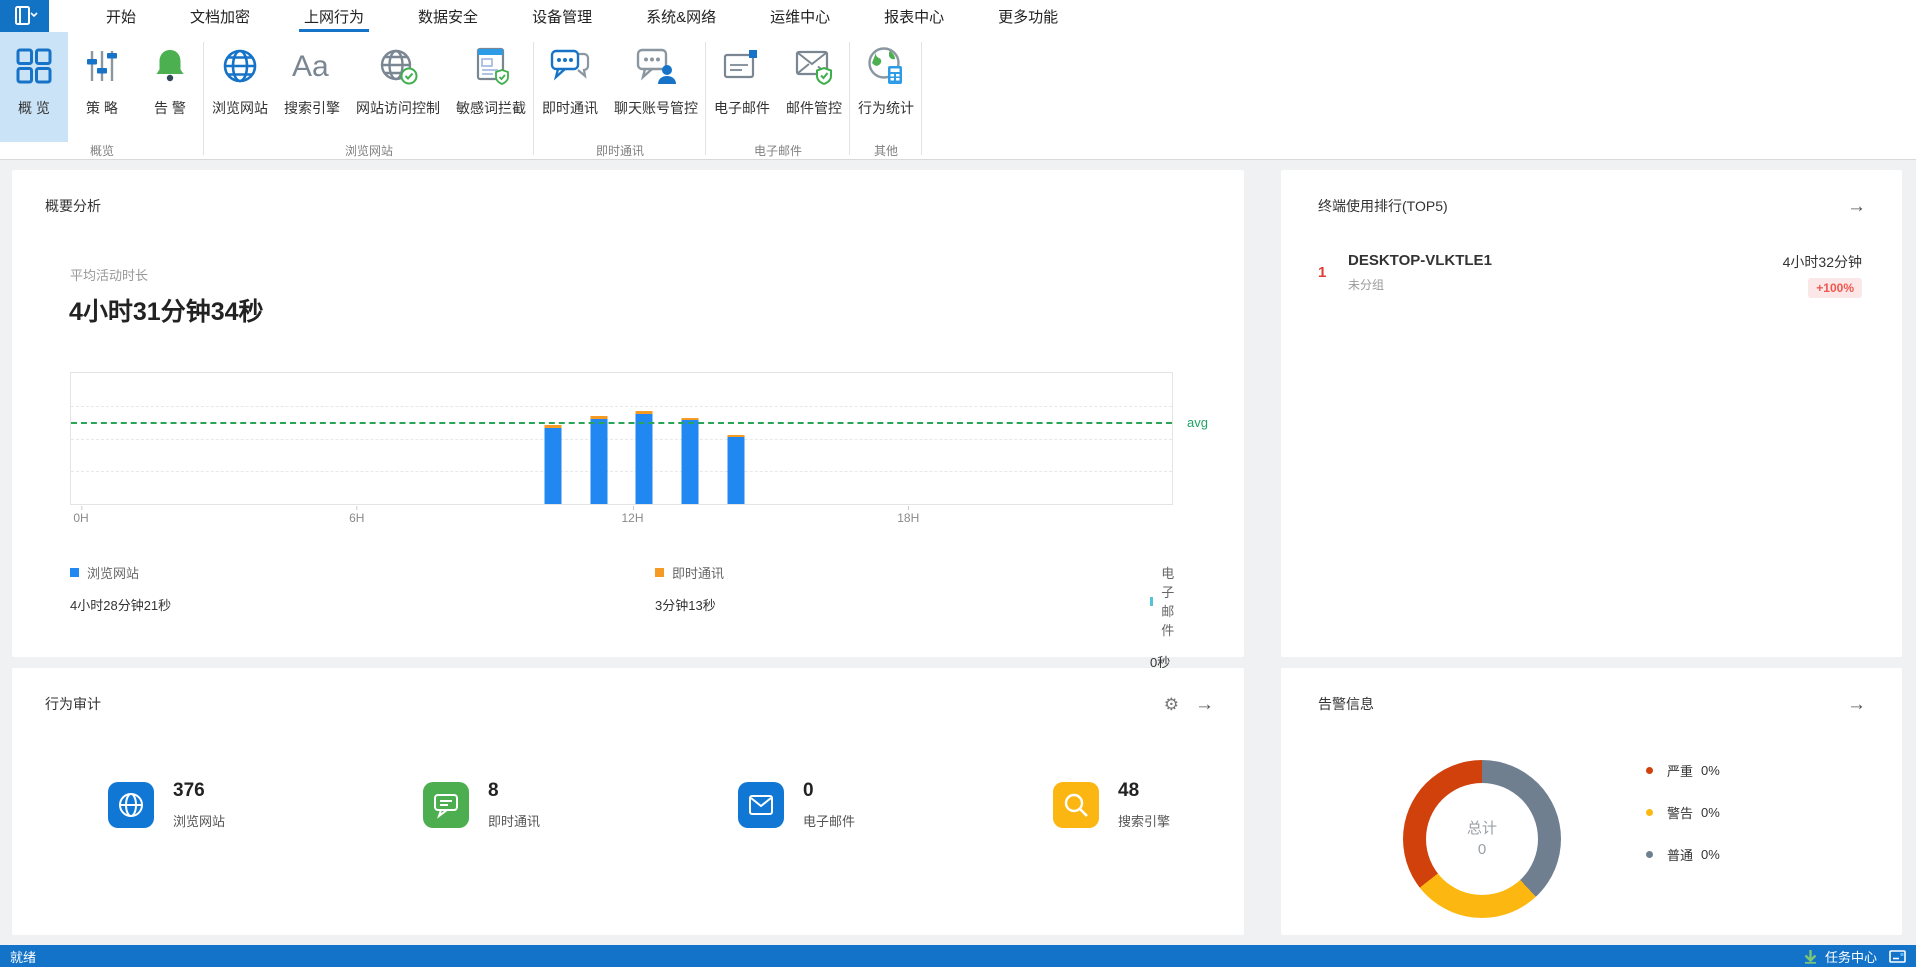  I want to click on alert-info-panel: 告警信息 → 总计 0 严重 0% 警告 0% 普通 0%, so click(1591, 801).